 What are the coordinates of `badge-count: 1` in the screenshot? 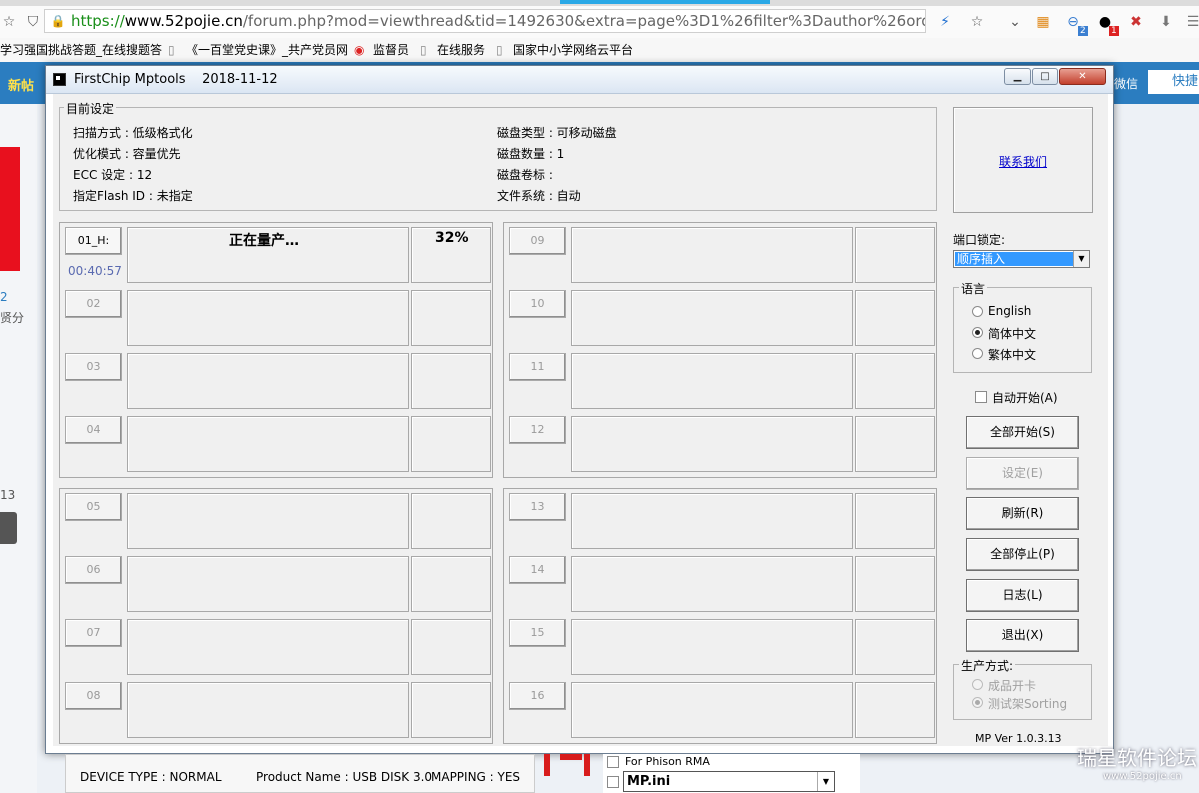 It's located at (1114, 31).